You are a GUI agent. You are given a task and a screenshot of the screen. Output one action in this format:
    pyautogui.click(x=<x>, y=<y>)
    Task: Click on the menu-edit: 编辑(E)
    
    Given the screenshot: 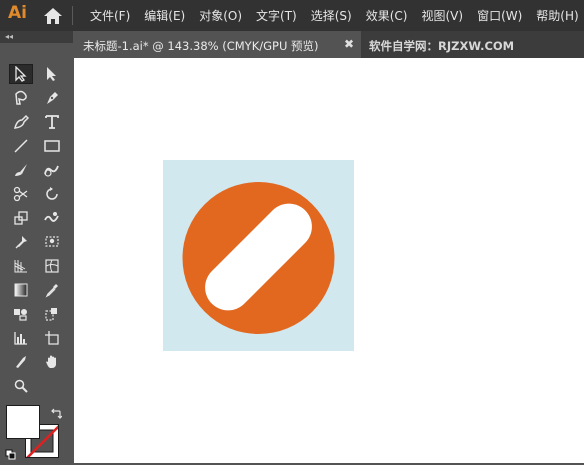 What is the action you would take?
    pyautogui.click(x=164, y=16)
    